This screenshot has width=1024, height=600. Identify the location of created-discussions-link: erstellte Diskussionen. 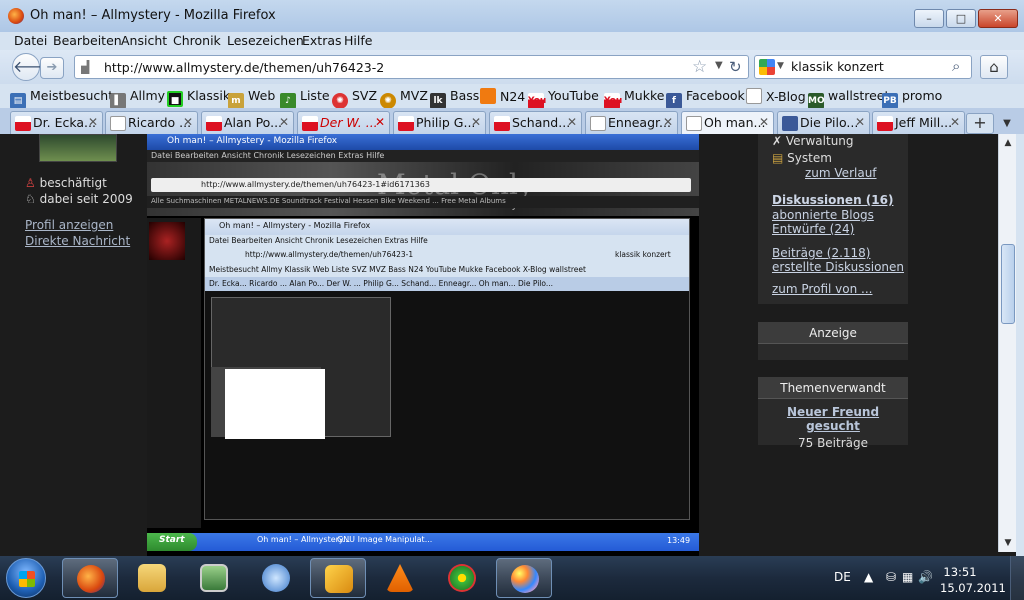
(838, 267).